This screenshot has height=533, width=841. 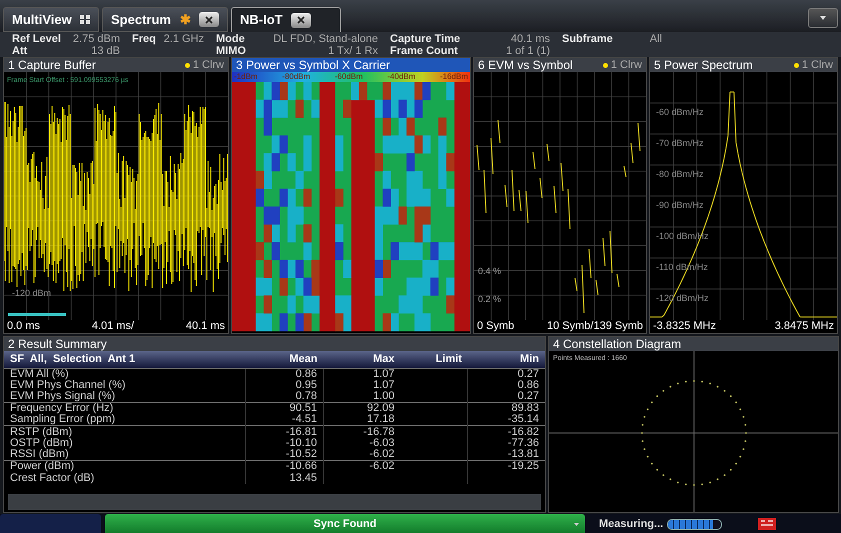 What do you see at coordinates (144, 39) in the screenshot?
I see `setting-label: Freq` at bounding box center [144, 39].